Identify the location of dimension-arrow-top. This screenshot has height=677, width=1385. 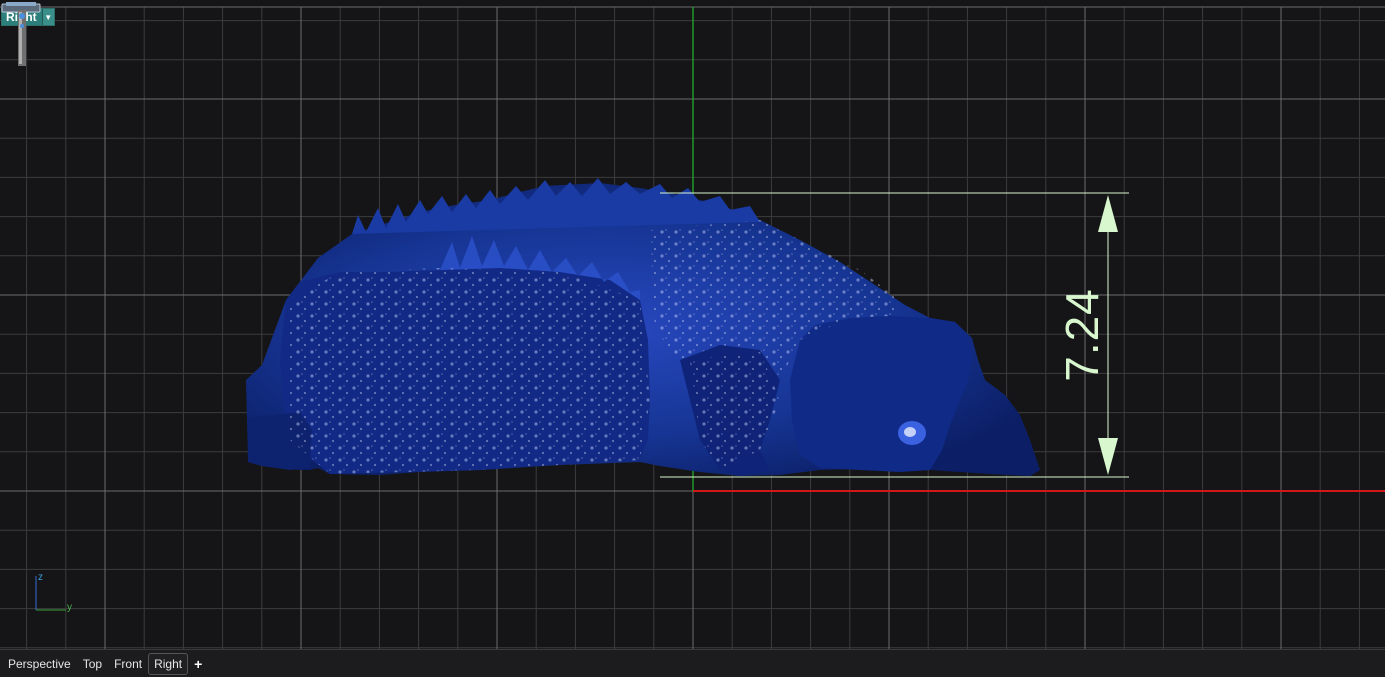
(1108, 213).